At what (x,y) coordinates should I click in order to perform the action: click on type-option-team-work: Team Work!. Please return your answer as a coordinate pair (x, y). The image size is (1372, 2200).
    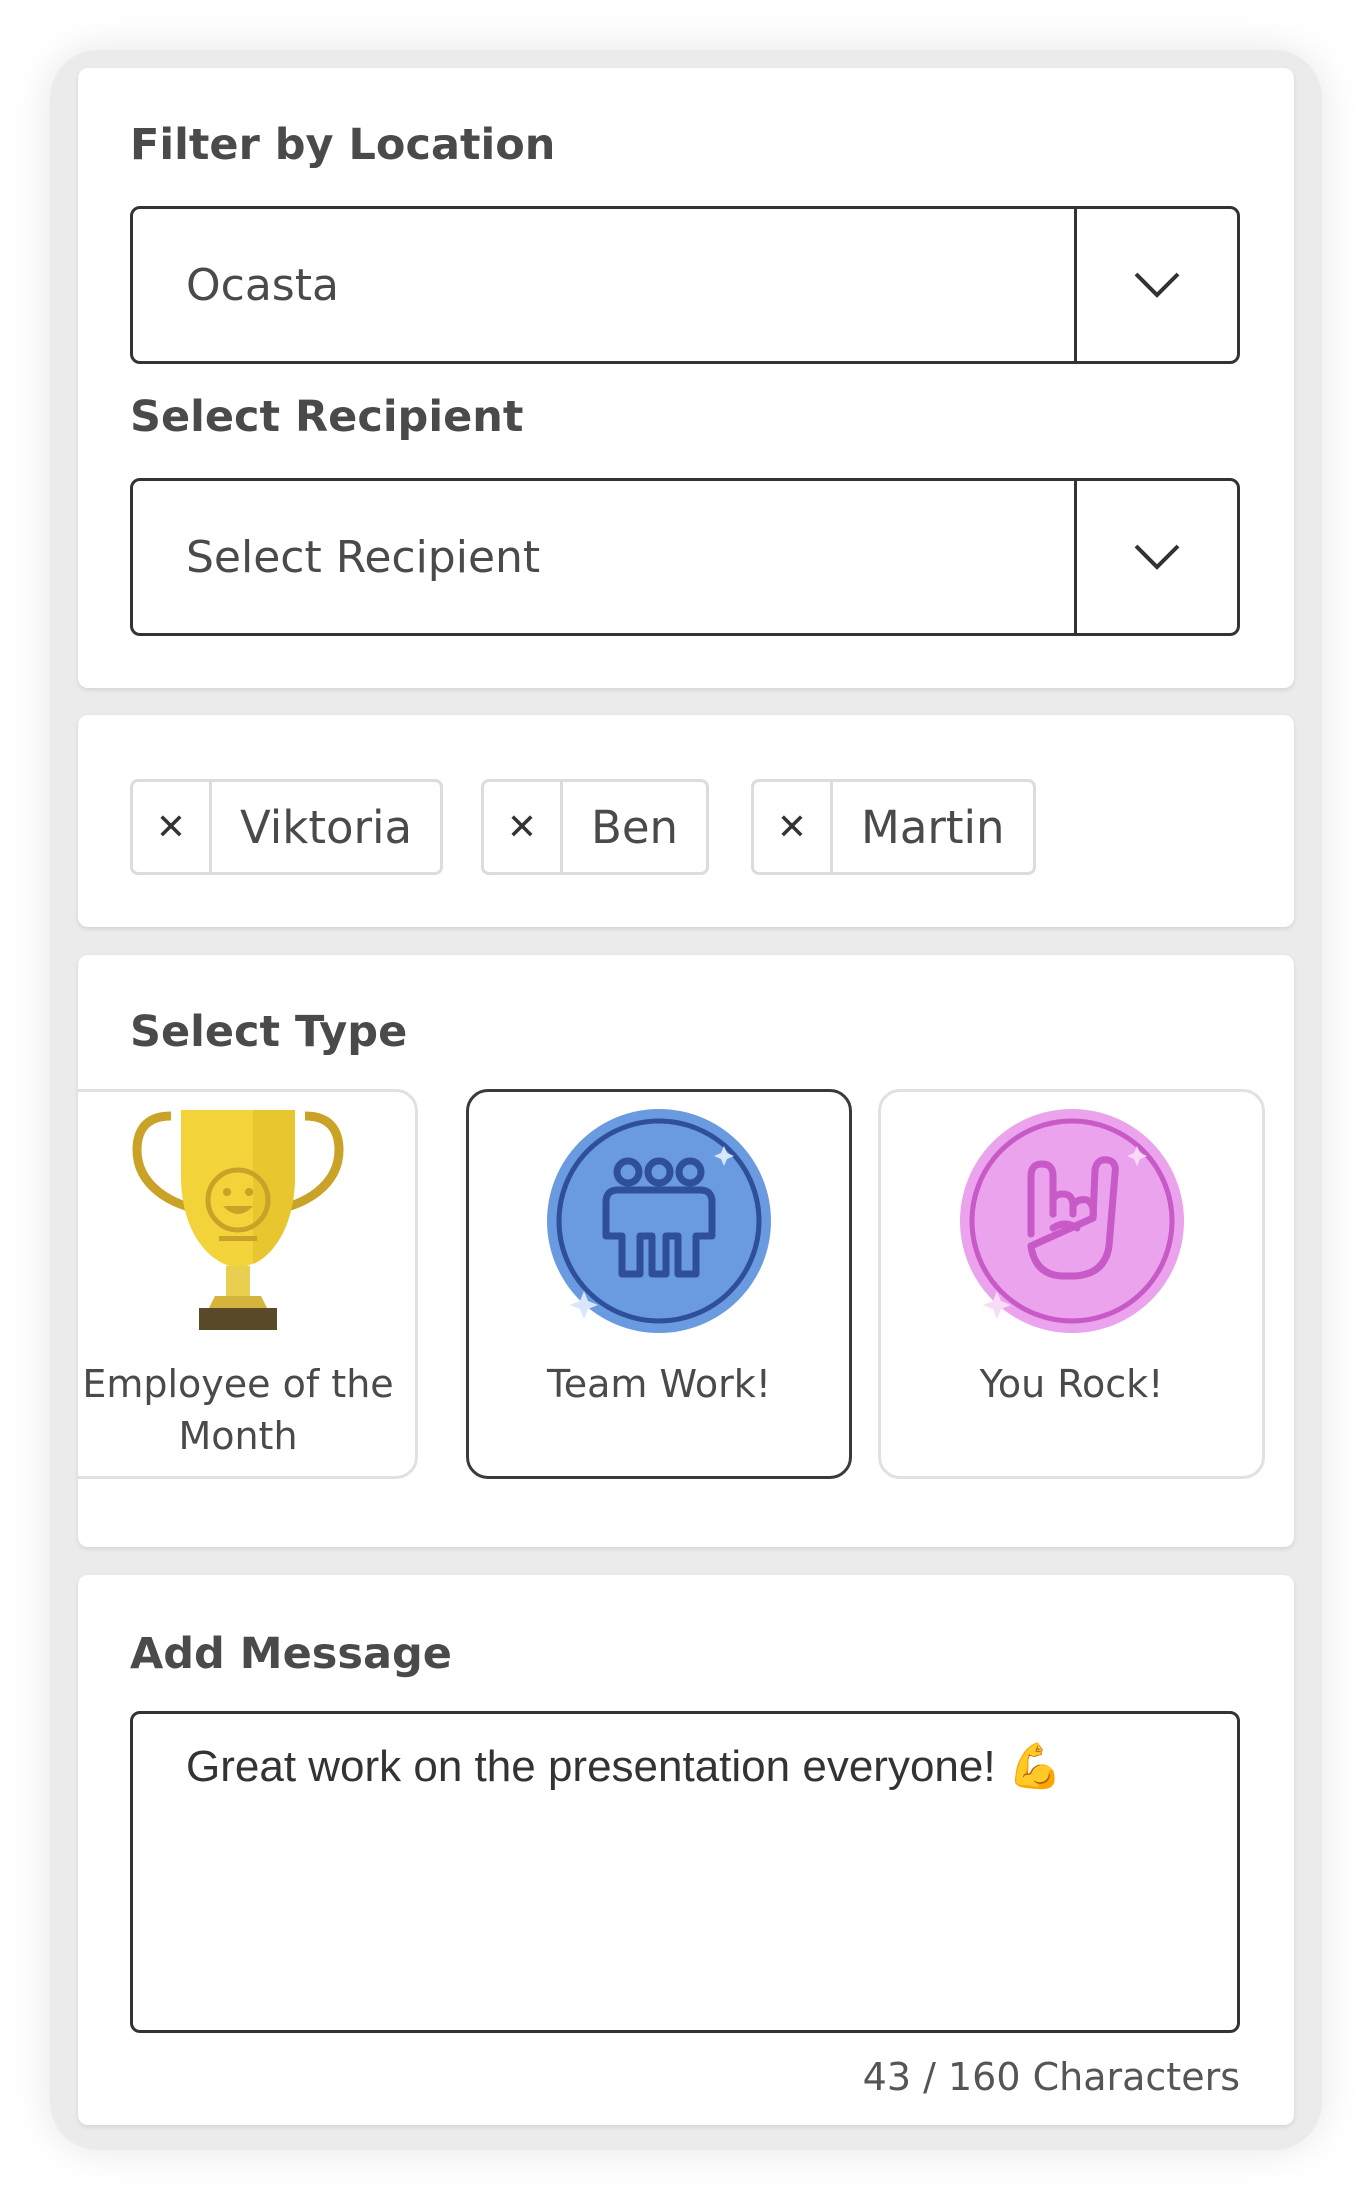
    Looking at the image, I should click on (659, 1284).